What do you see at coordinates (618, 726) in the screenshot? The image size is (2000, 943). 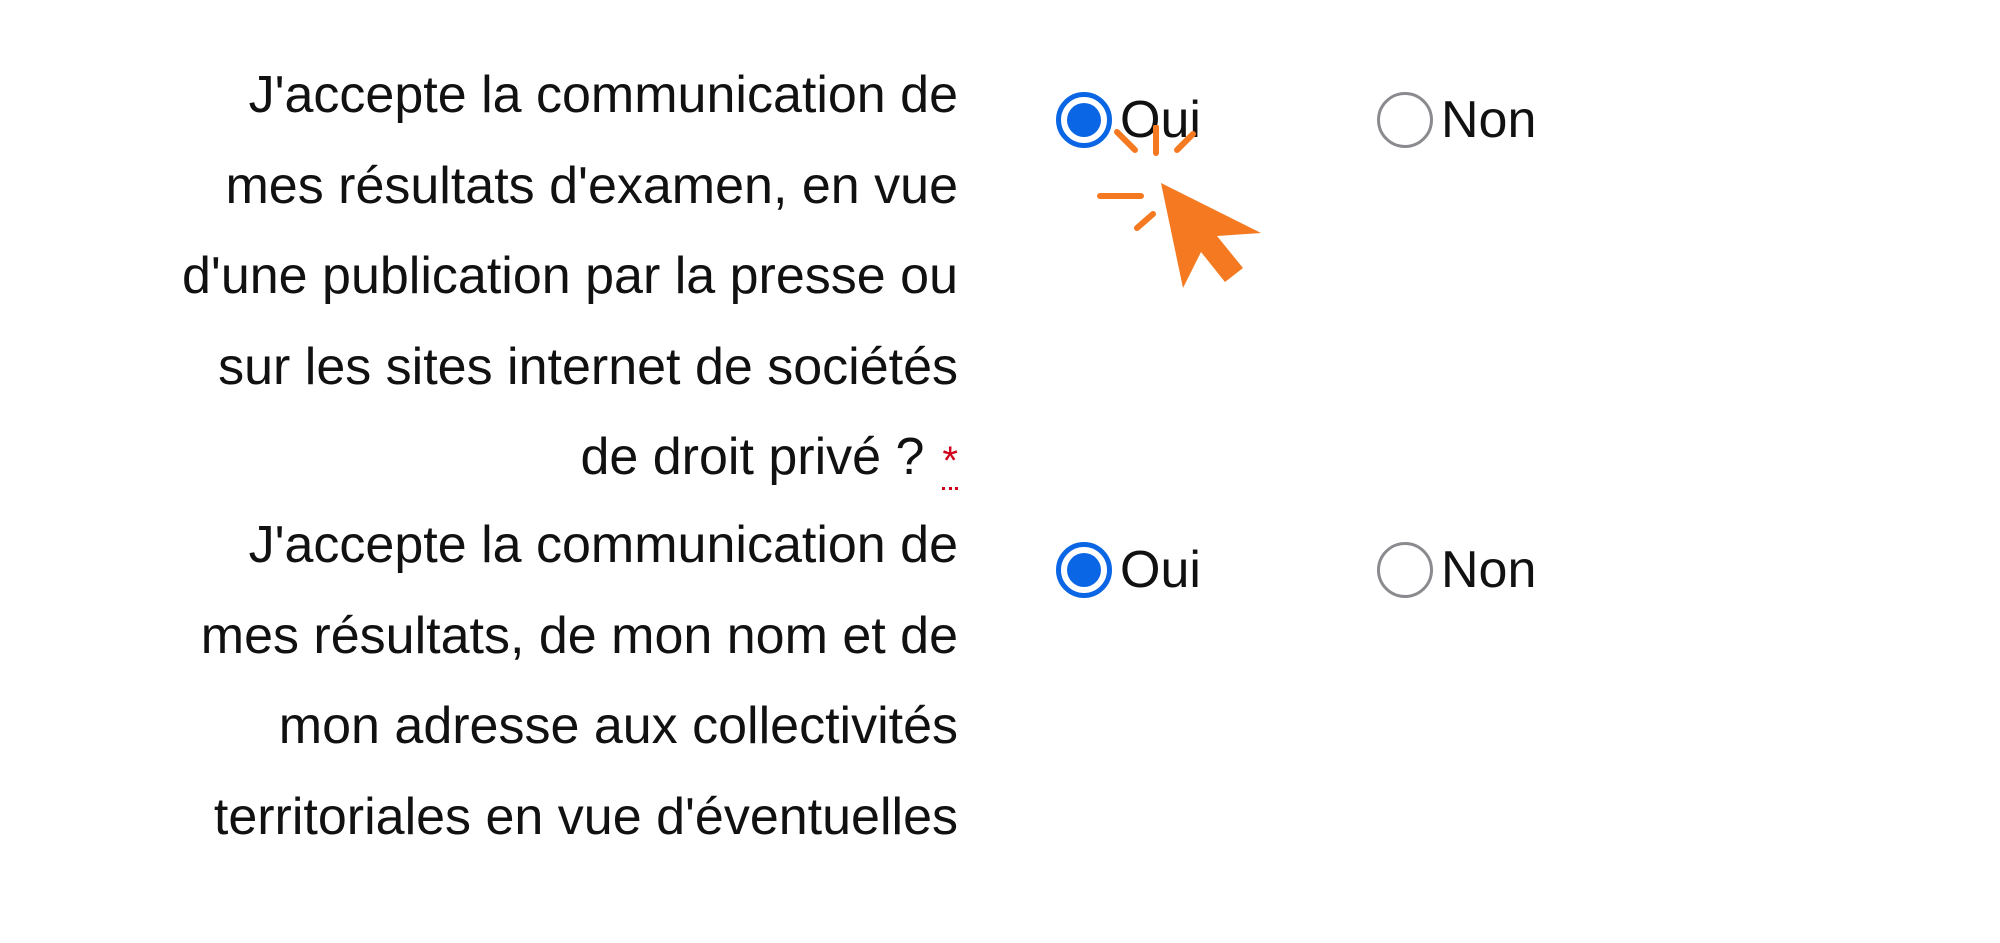 I see `question-label-line: mon adresse aux collectivités` at bounding box center [618, 726].